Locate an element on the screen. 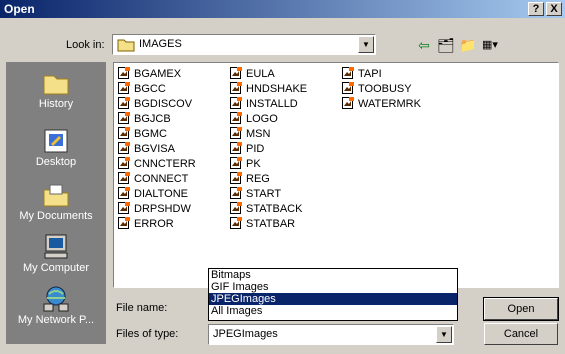 The width and height of the screenshot is (565, 354). folder-icon is located at coordinates (126, 45).